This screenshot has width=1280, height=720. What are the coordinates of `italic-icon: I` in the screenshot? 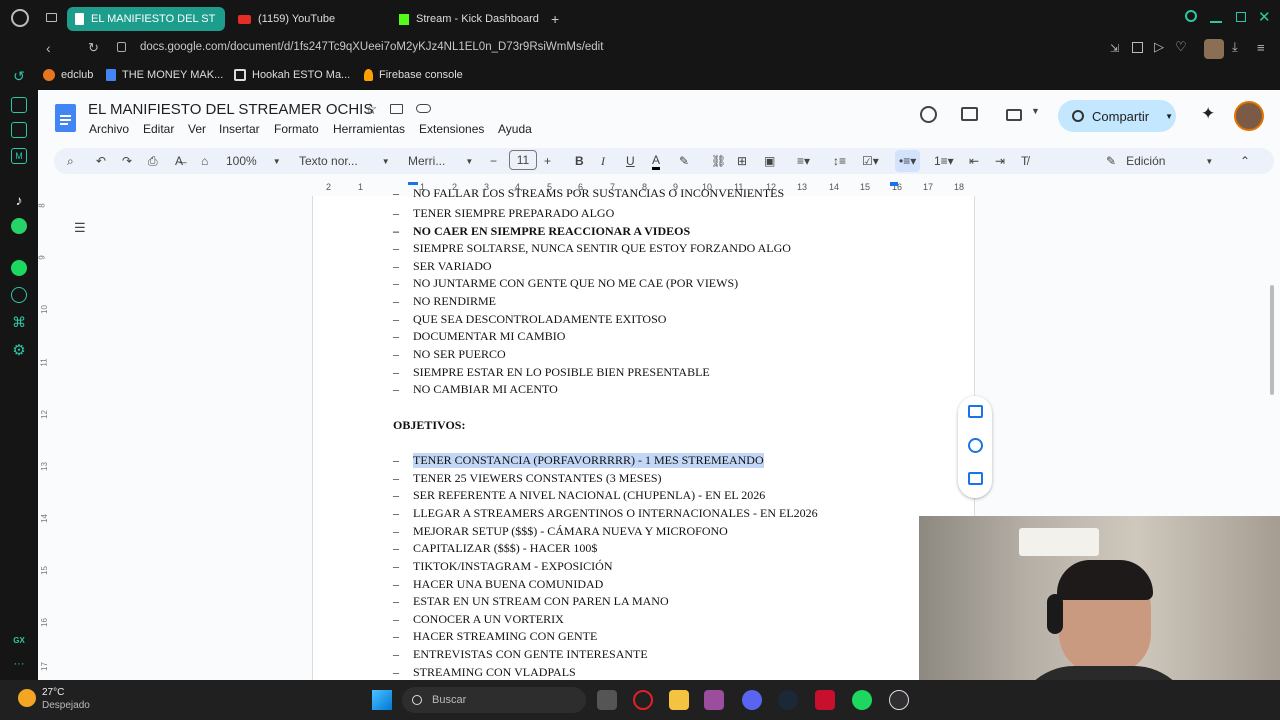 It's located at (603, 161).